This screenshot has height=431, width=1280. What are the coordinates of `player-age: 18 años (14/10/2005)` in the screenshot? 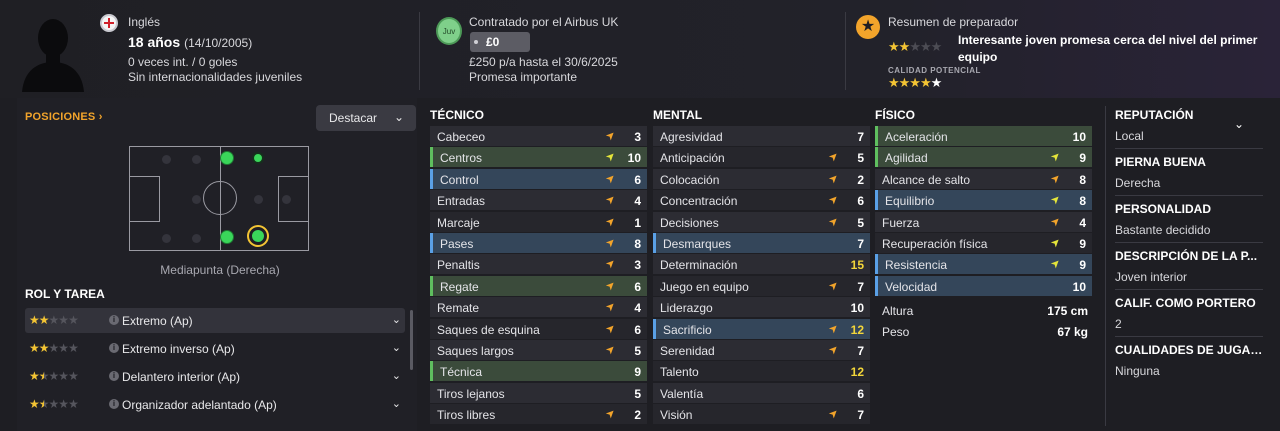 It's located at (190, 42).